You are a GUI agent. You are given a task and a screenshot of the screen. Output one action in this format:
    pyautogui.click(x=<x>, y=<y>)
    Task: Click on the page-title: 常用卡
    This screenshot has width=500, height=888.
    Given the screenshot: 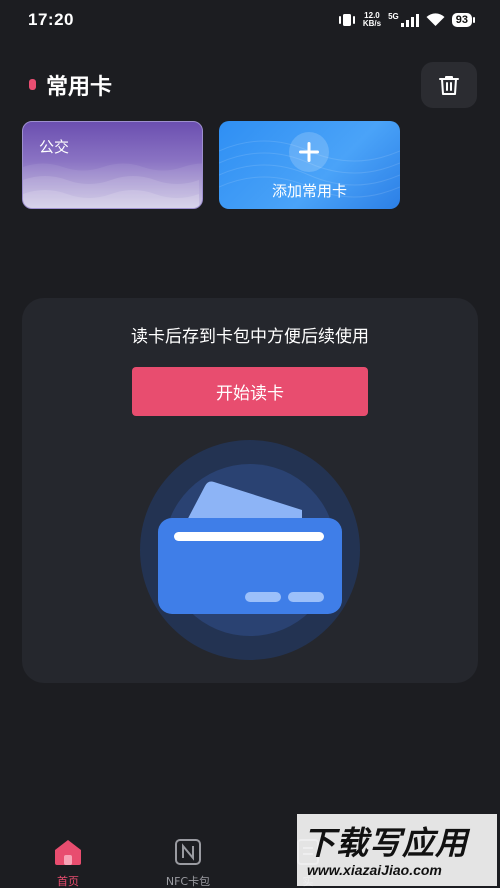 What is the action you would take?
    pyautogui.click(x=79, y=87)
    